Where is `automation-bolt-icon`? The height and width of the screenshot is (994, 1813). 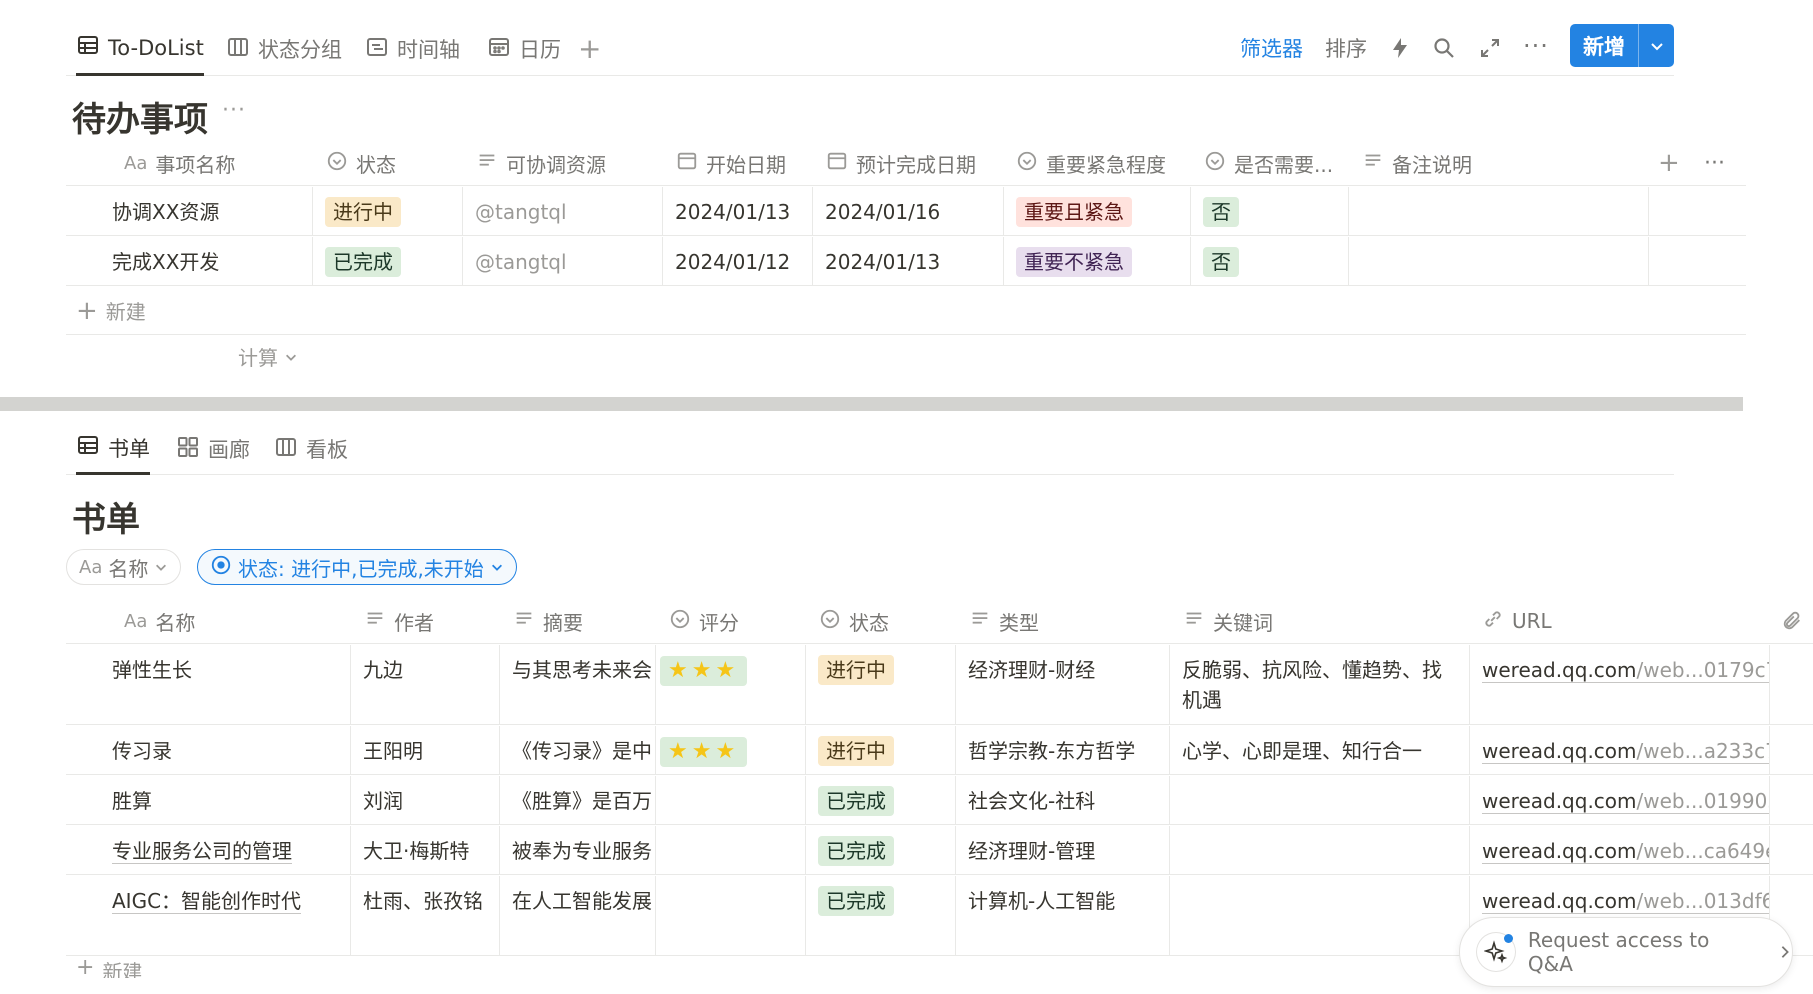 automation-bolt-icon is located at coordinates (1400, 48).